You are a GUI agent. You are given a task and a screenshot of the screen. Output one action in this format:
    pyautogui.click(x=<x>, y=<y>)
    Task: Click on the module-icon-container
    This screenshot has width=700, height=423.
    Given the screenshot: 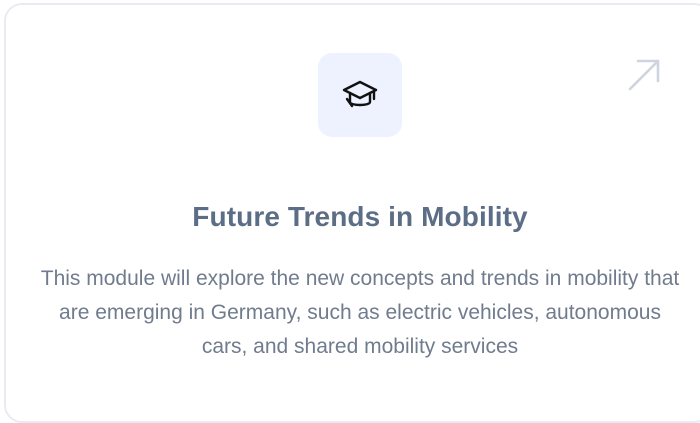 What is the action you would take?
    pyautogui.click(x=360, y=95)
    